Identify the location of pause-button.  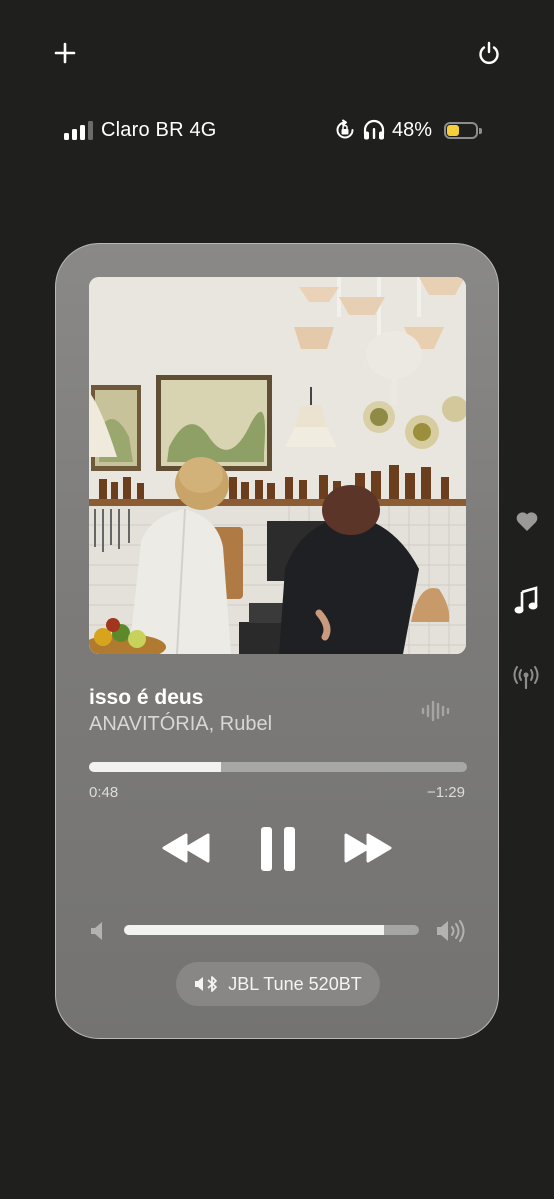
(278, 849).